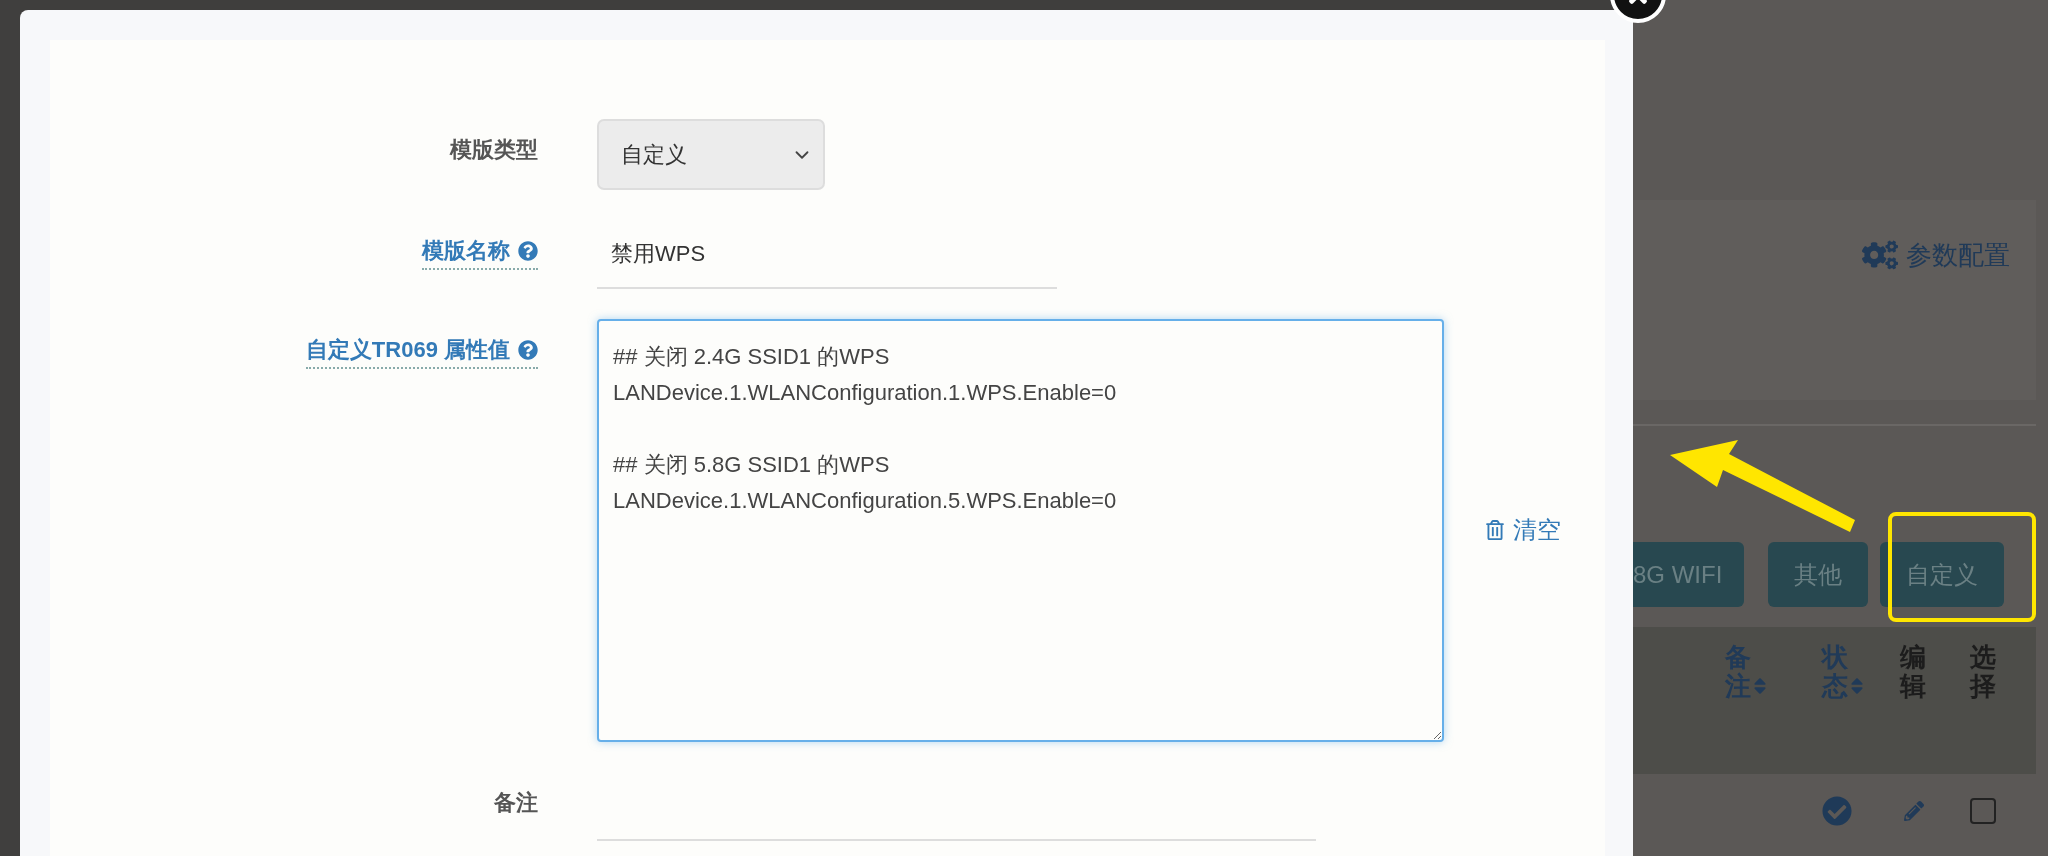  I want to click on filter-button: 自定义, so click(1942, 574).